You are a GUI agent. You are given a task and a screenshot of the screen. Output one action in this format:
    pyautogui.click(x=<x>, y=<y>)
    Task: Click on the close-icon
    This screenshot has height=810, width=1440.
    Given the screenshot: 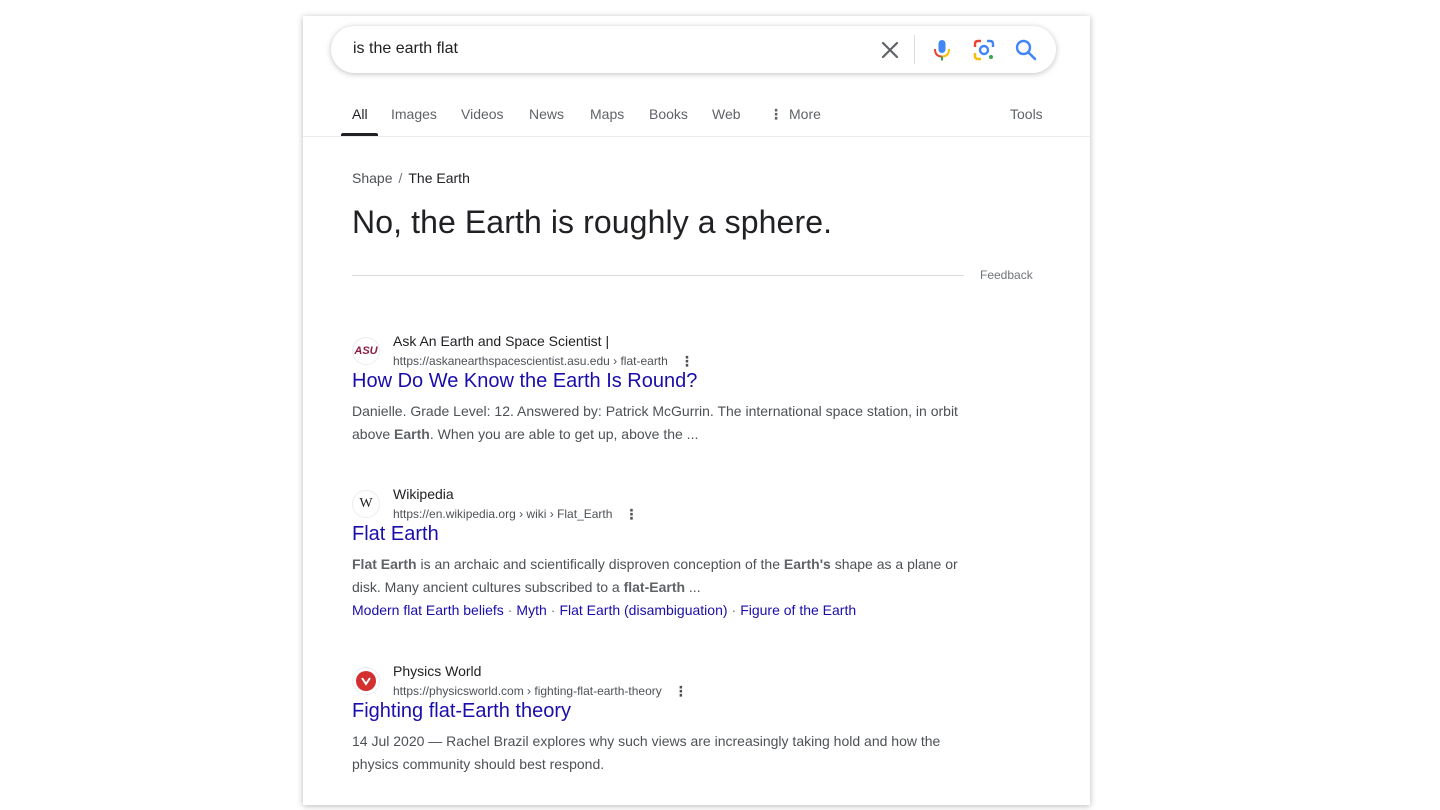 What is the action you would take?
    pyautogui.click(x=890, y=50)
    